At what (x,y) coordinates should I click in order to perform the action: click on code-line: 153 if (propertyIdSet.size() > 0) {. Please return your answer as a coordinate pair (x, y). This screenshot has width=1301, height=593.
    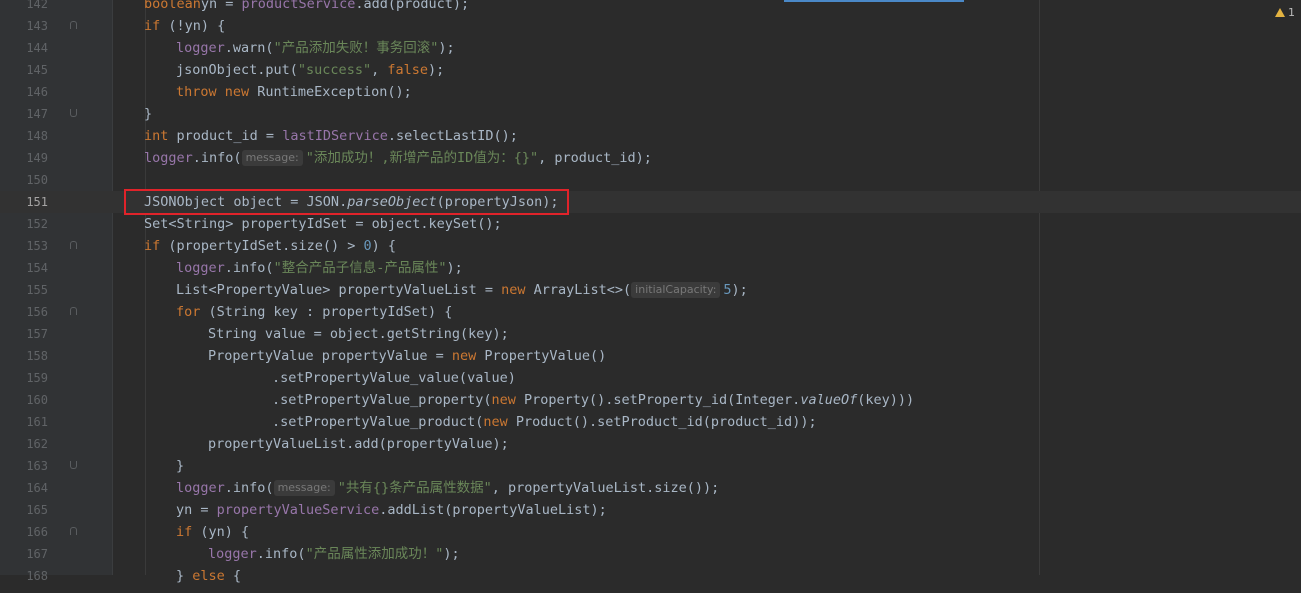
    Looking at the image, I should click on (650, 246).